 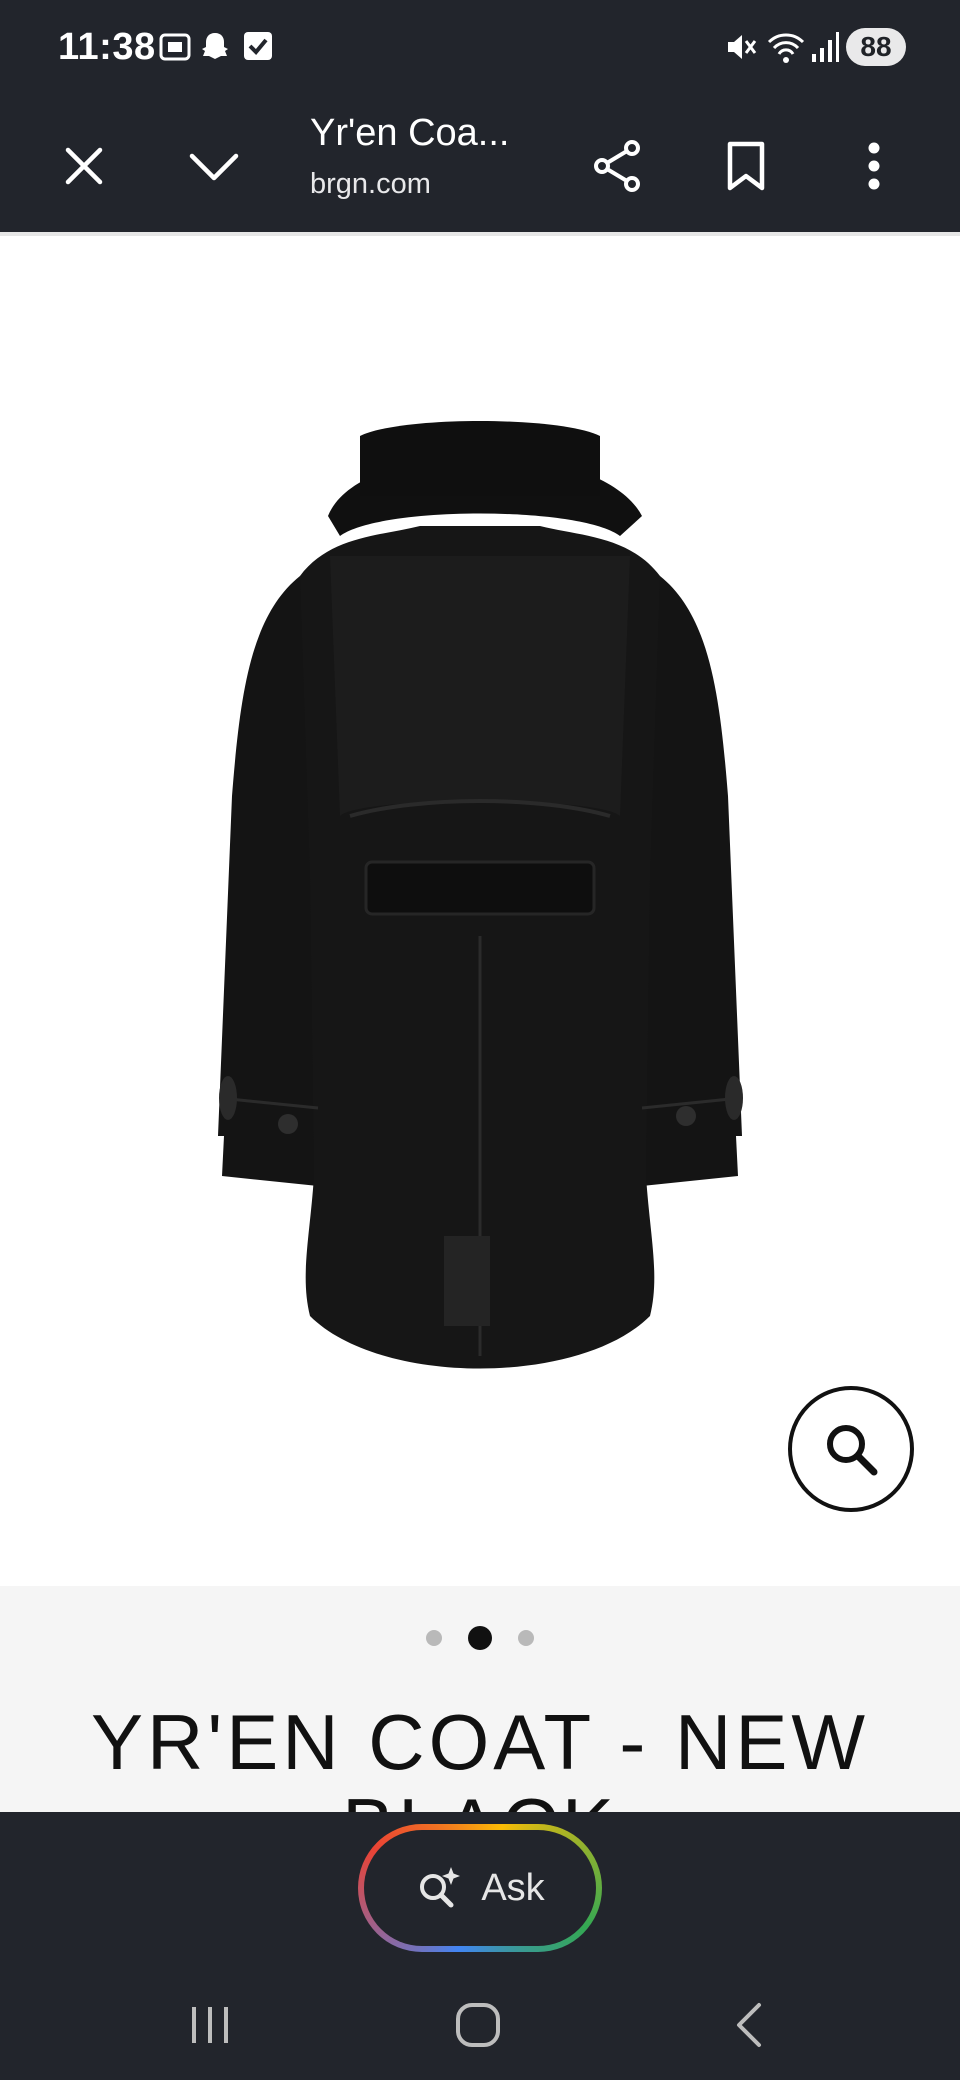 I want to click on ask-label: Ask, so click(x=513, y=1887).